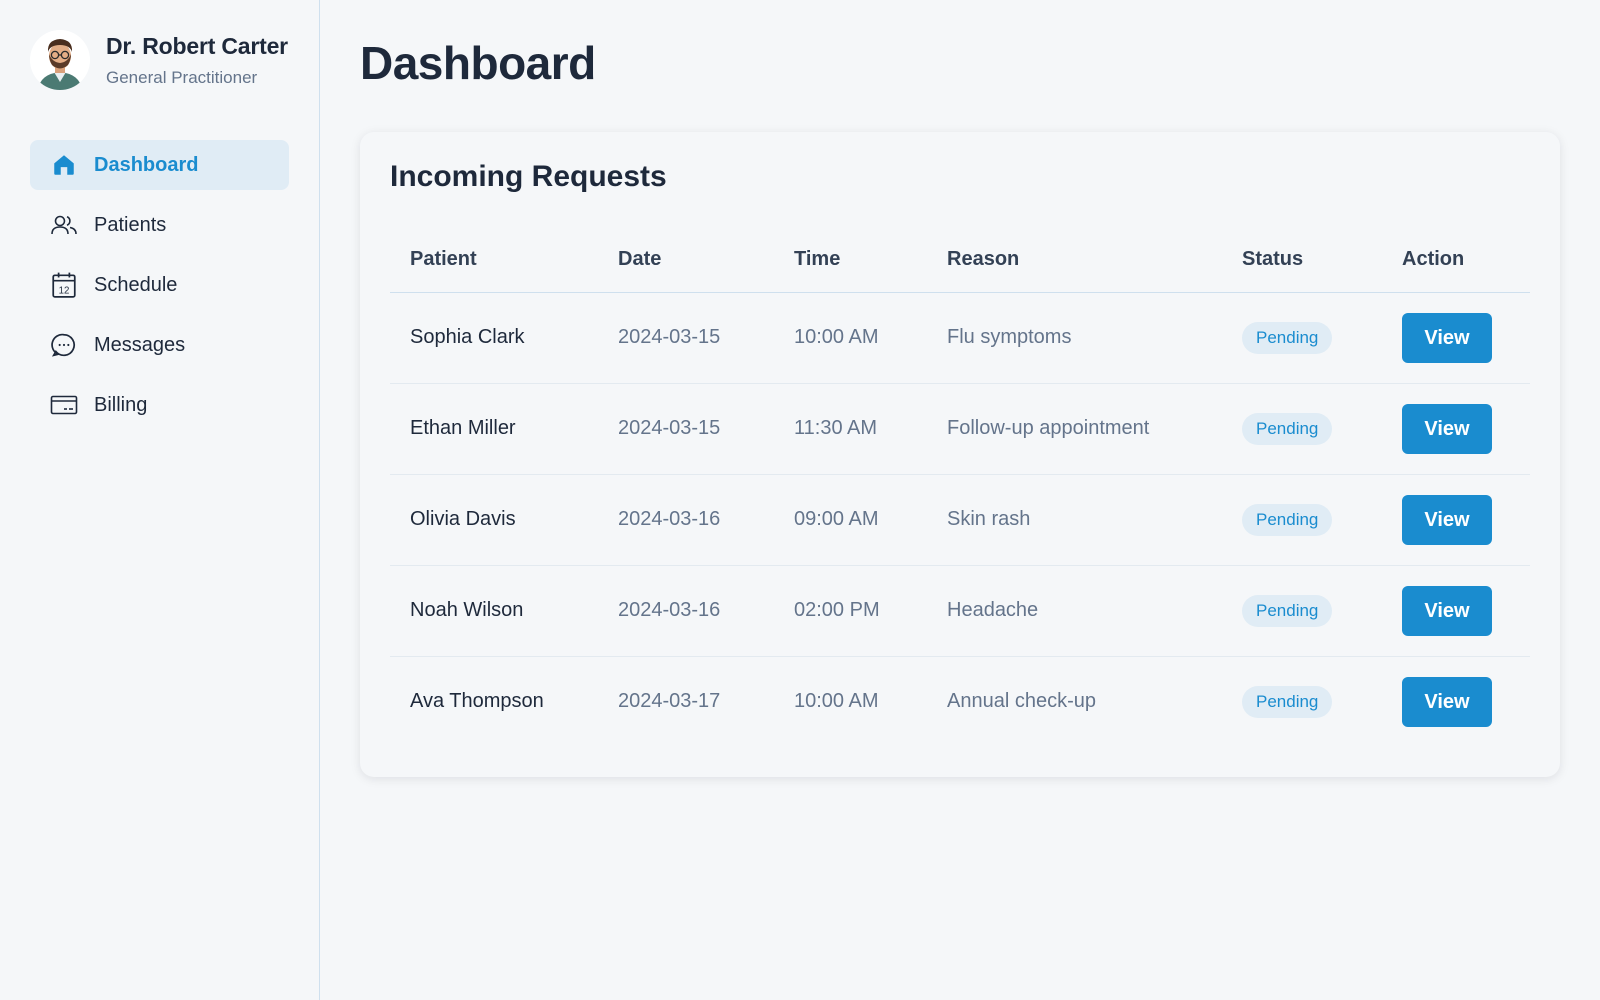  Describe the element at coordinates (494, 260) in the screenshot. I see `column-header-patient: Patient` at that location.